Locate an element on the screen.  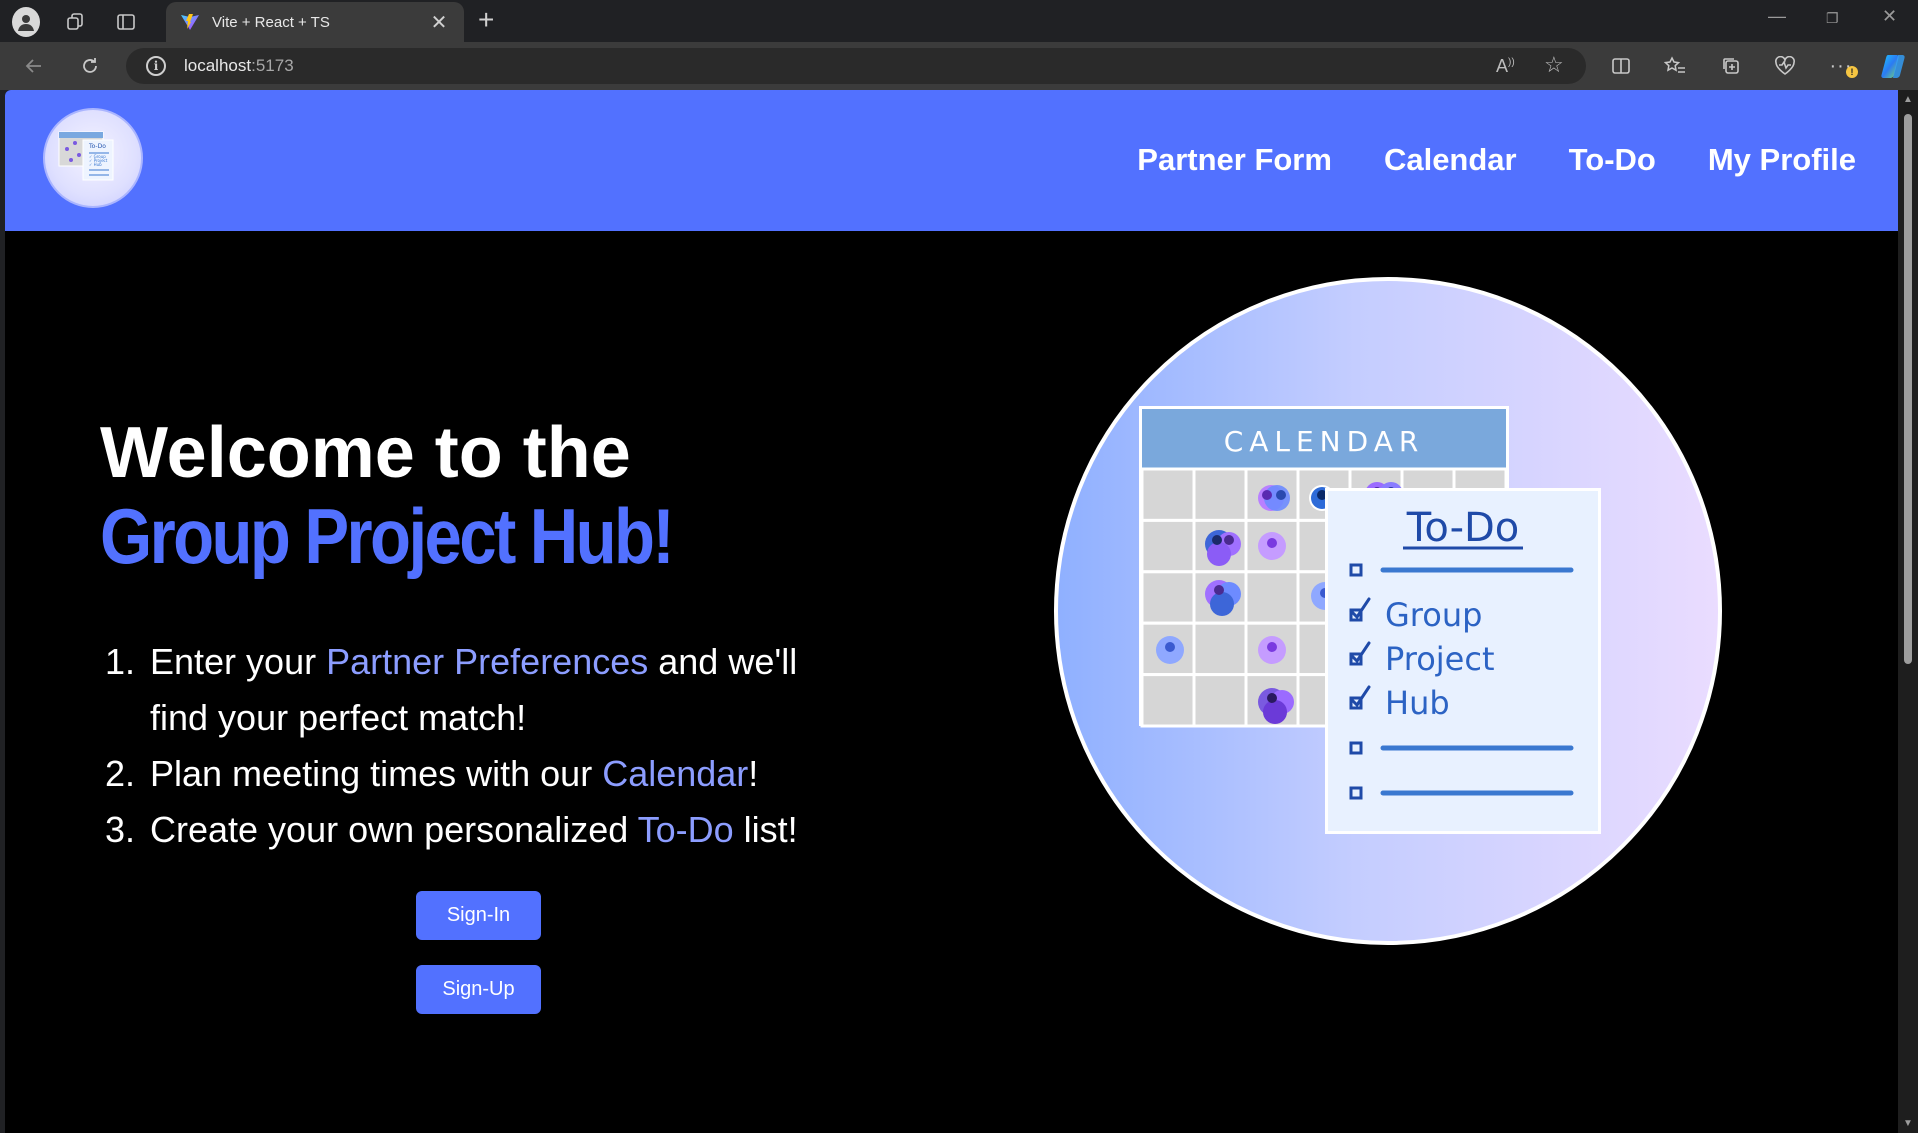
workspaces-icon is located at coordinates (76, 22).